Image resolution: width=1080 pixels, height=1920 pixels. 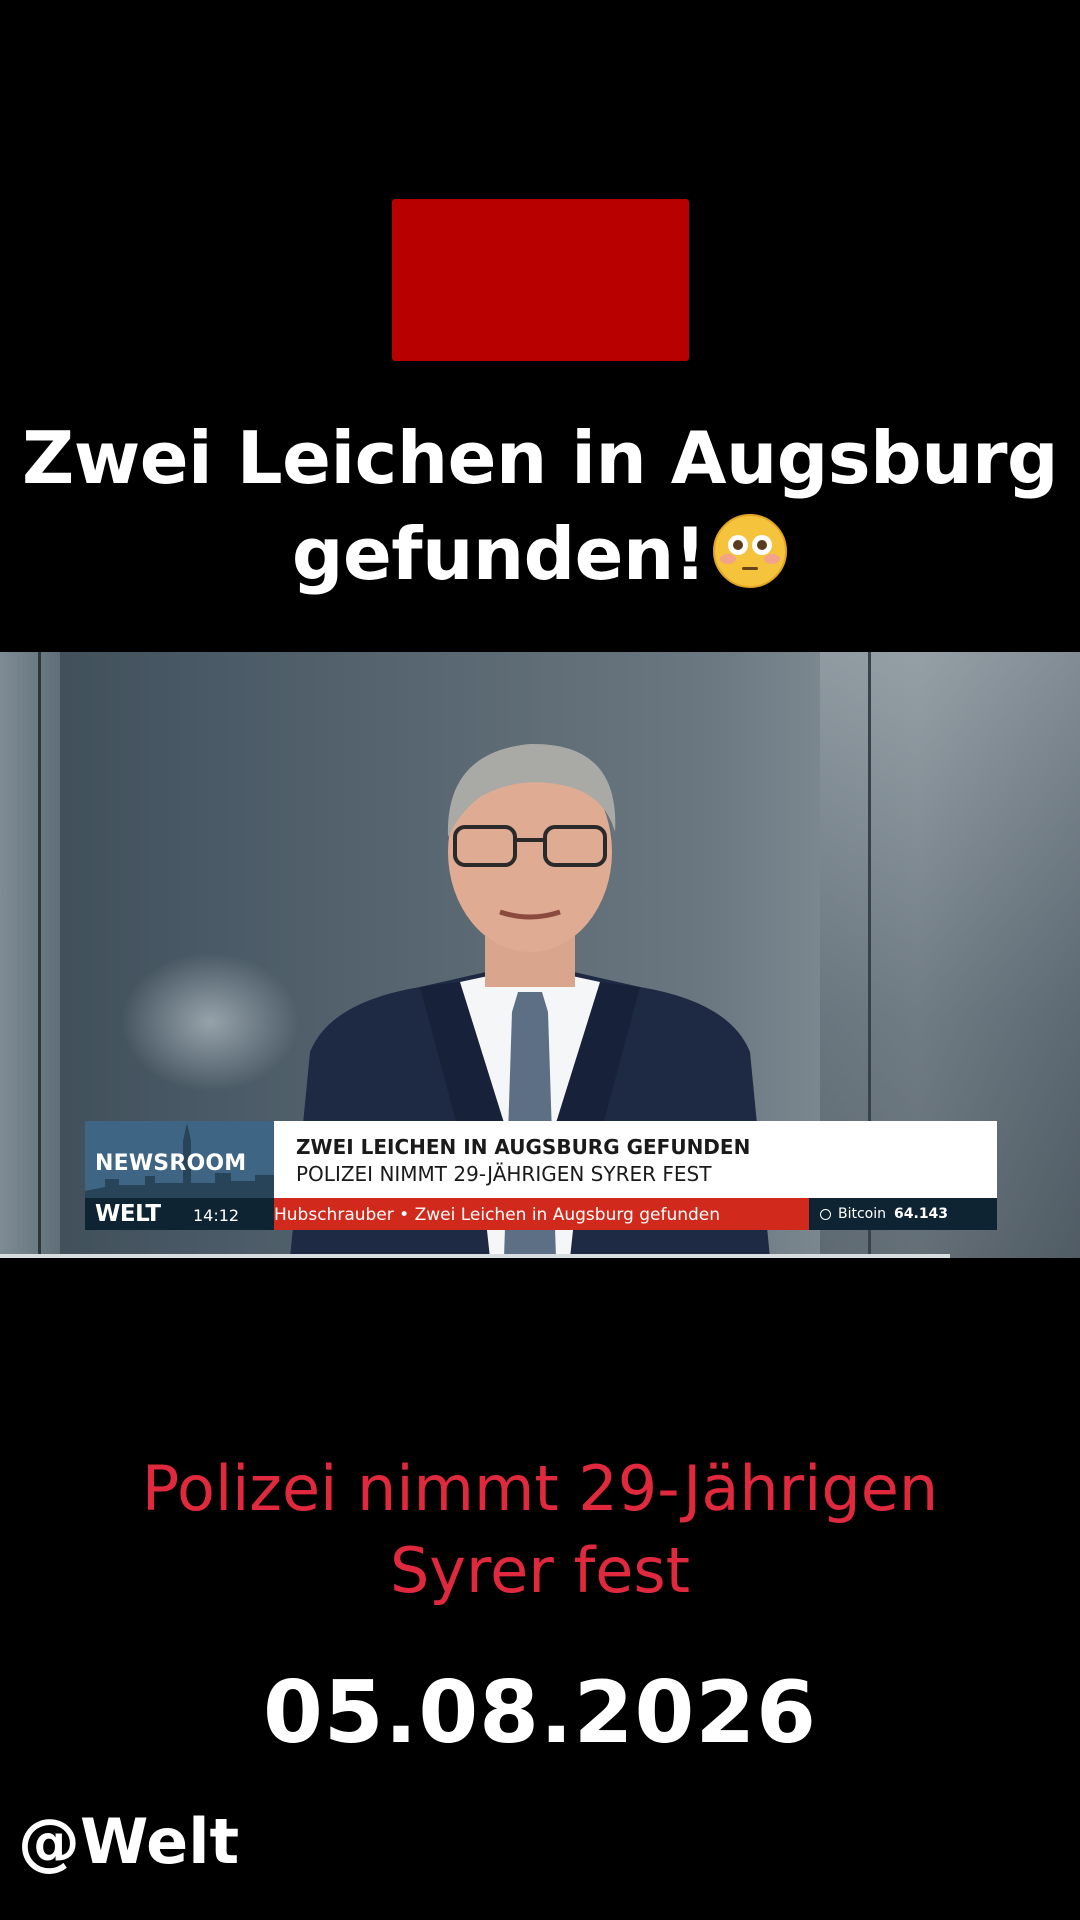 I want to click on account-handle: @Welt, so click(x=128, y=1841).